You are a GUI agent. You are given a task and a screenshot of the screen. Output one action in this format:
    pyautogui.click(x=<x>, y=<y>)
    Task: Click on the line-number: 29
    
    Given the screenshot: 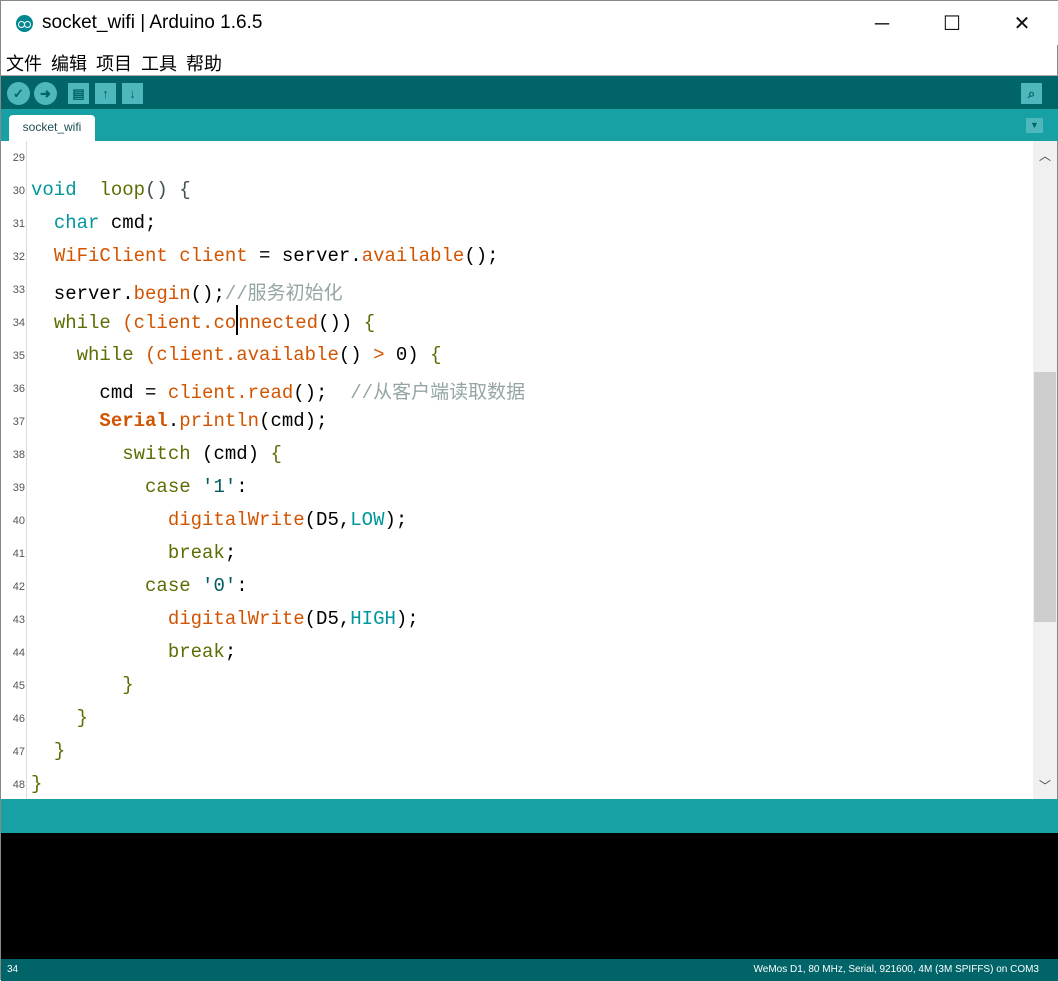 What is the action you would take?
    pyautogui.click(x=18, y=158)
    